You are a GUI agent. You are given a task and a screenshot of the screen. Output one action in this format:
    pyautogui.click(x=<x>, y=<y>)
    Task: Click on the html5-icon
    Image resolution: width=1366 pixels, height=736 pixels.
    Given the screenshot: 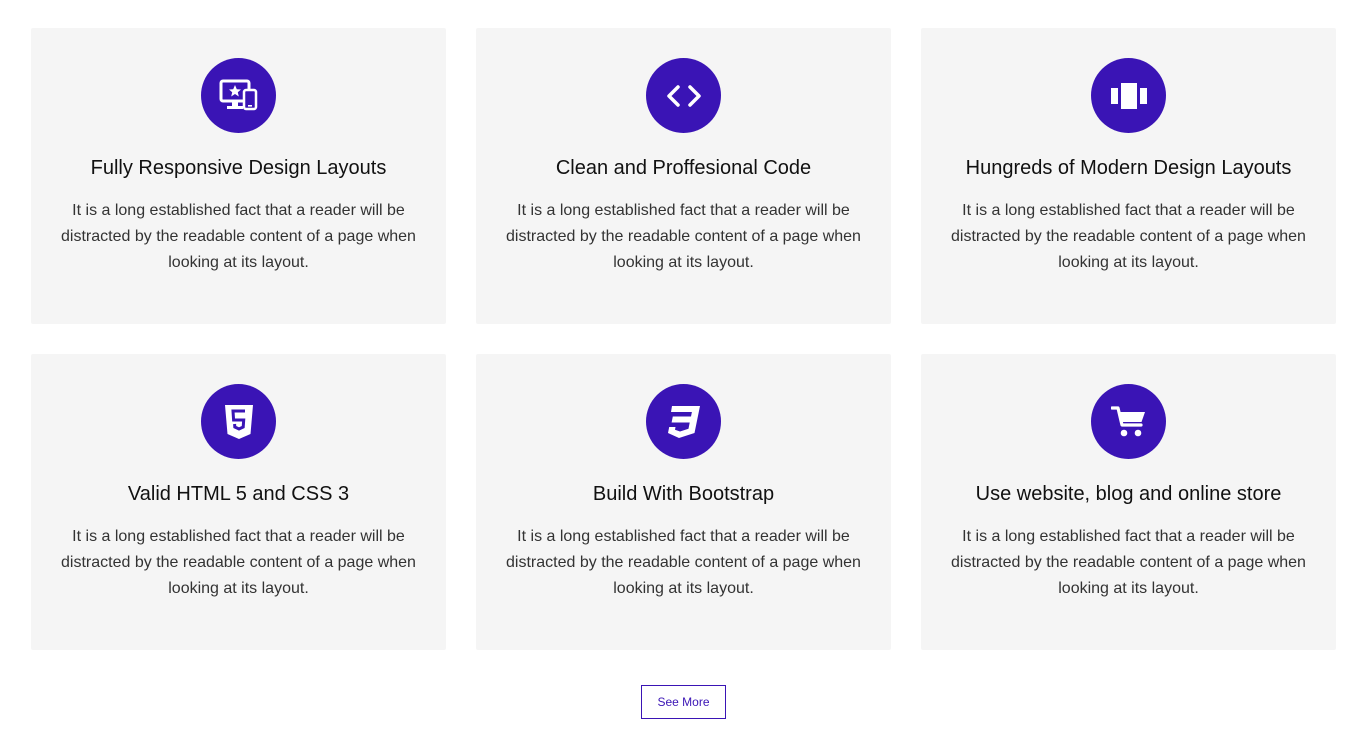 What is the action you would take?
    pyautogui.click(x=238, y=421)
    